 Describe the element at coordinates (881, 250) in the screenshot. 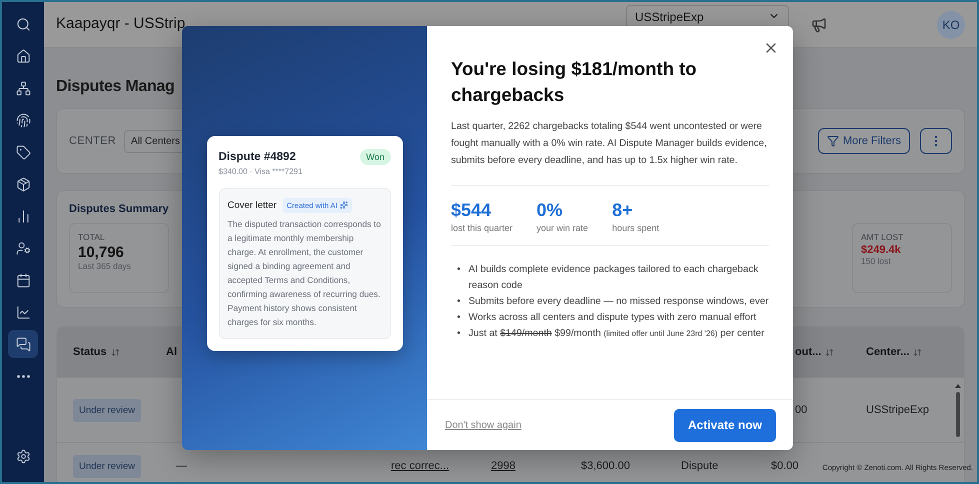

I see `stat-value: $249.4k` at that location.